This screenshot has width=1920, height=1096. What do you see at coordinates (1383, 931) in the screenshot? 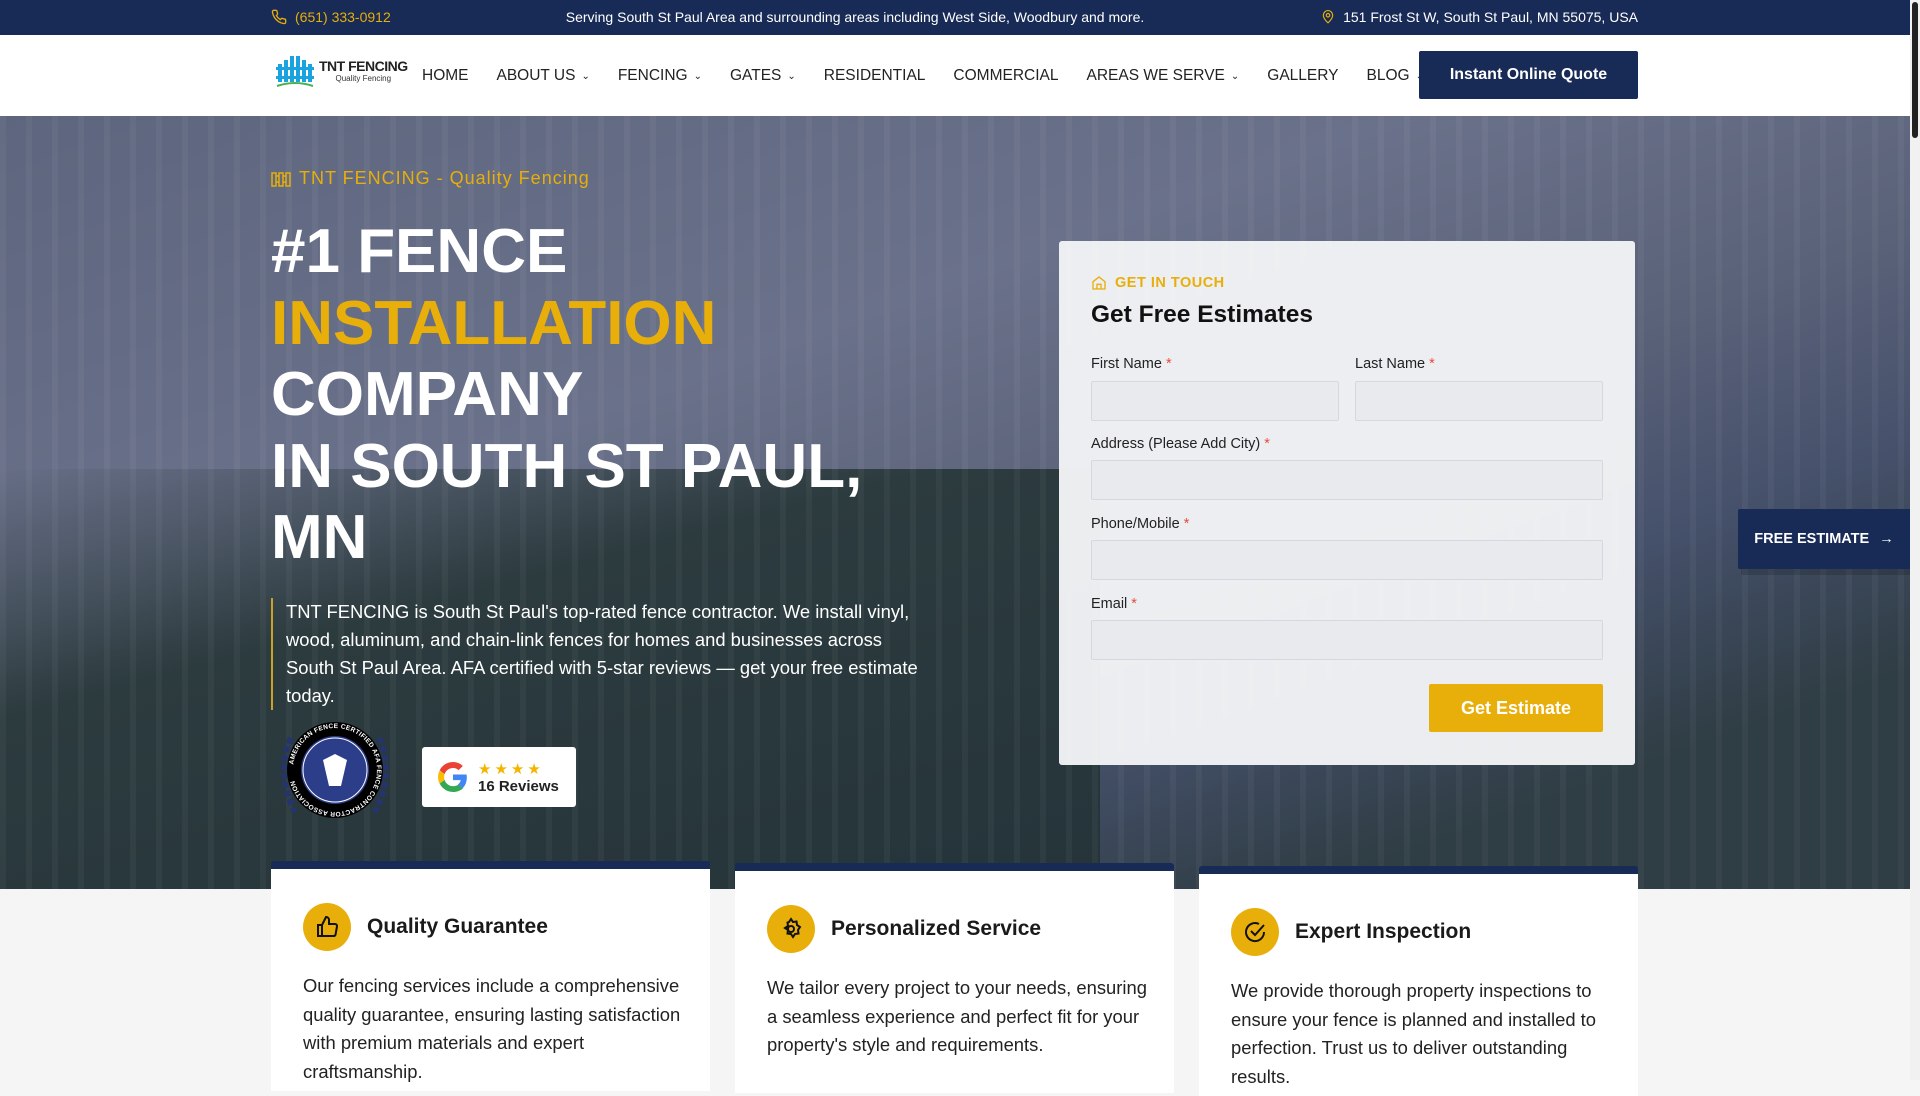
I see `feature-title: Expert Inspection` at bounding box center [1383, 931].